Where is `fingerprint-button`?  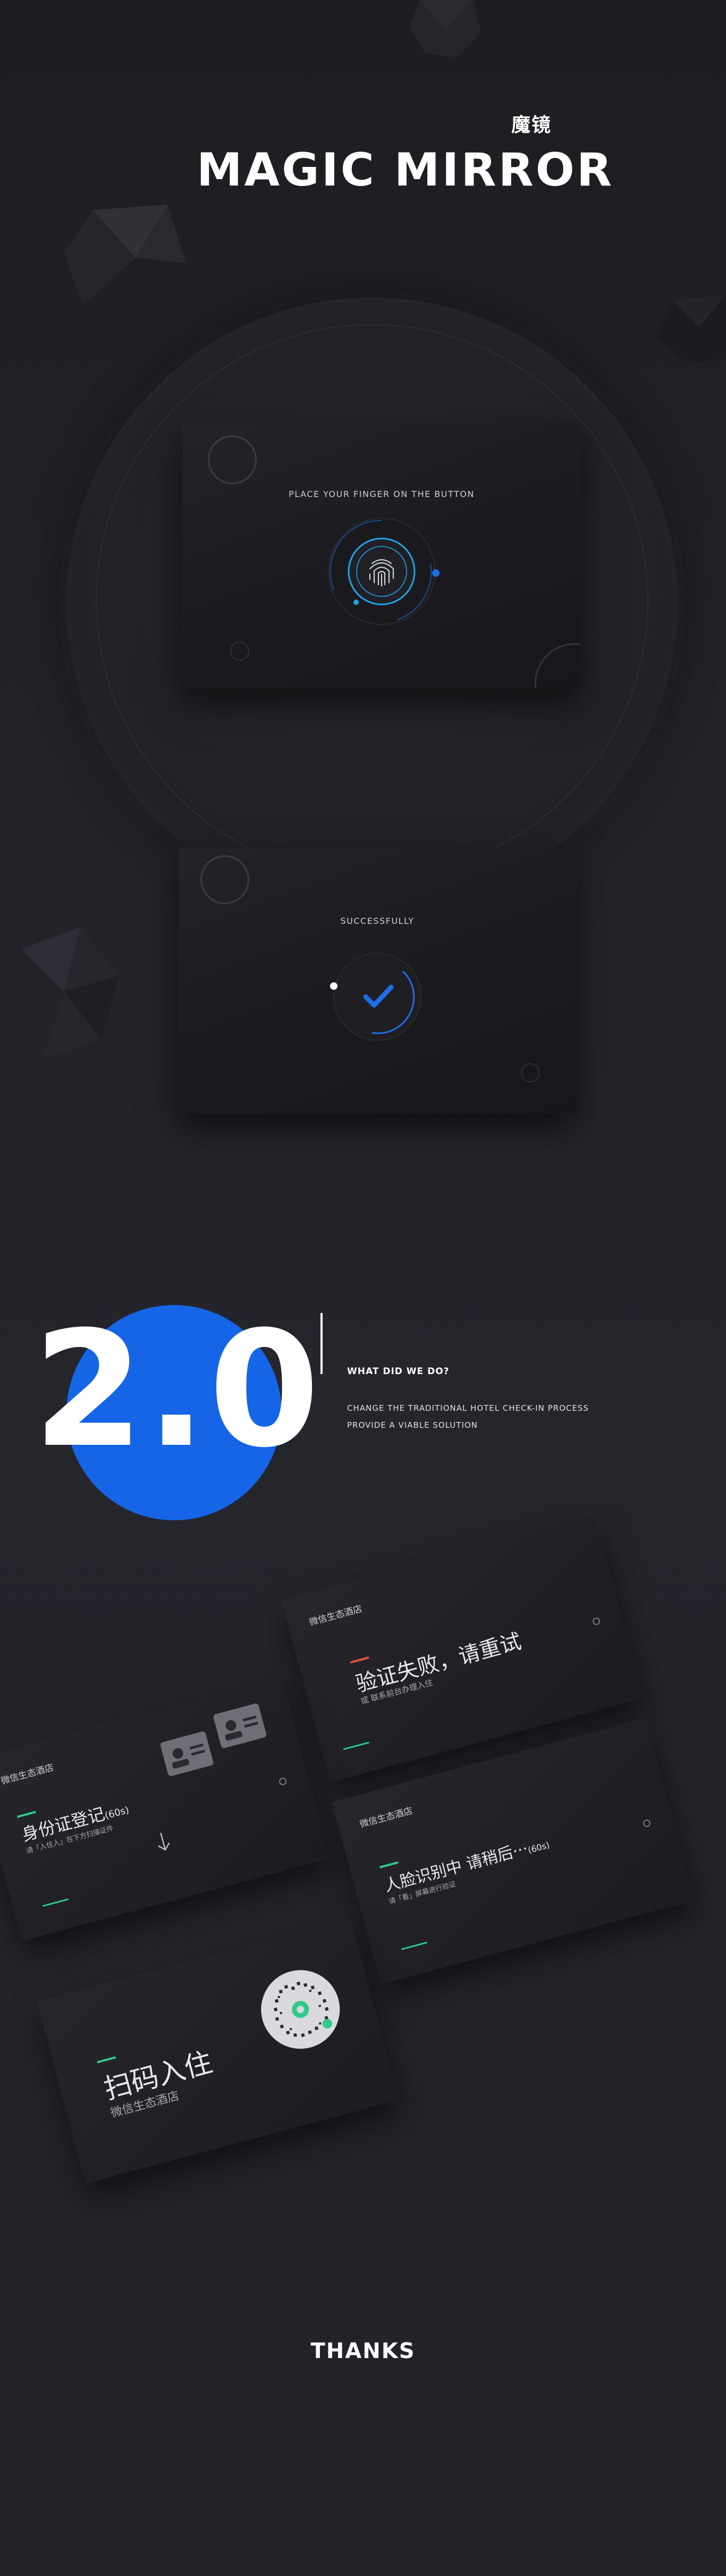 fingerprint-button is located at coordinates (381, 571).